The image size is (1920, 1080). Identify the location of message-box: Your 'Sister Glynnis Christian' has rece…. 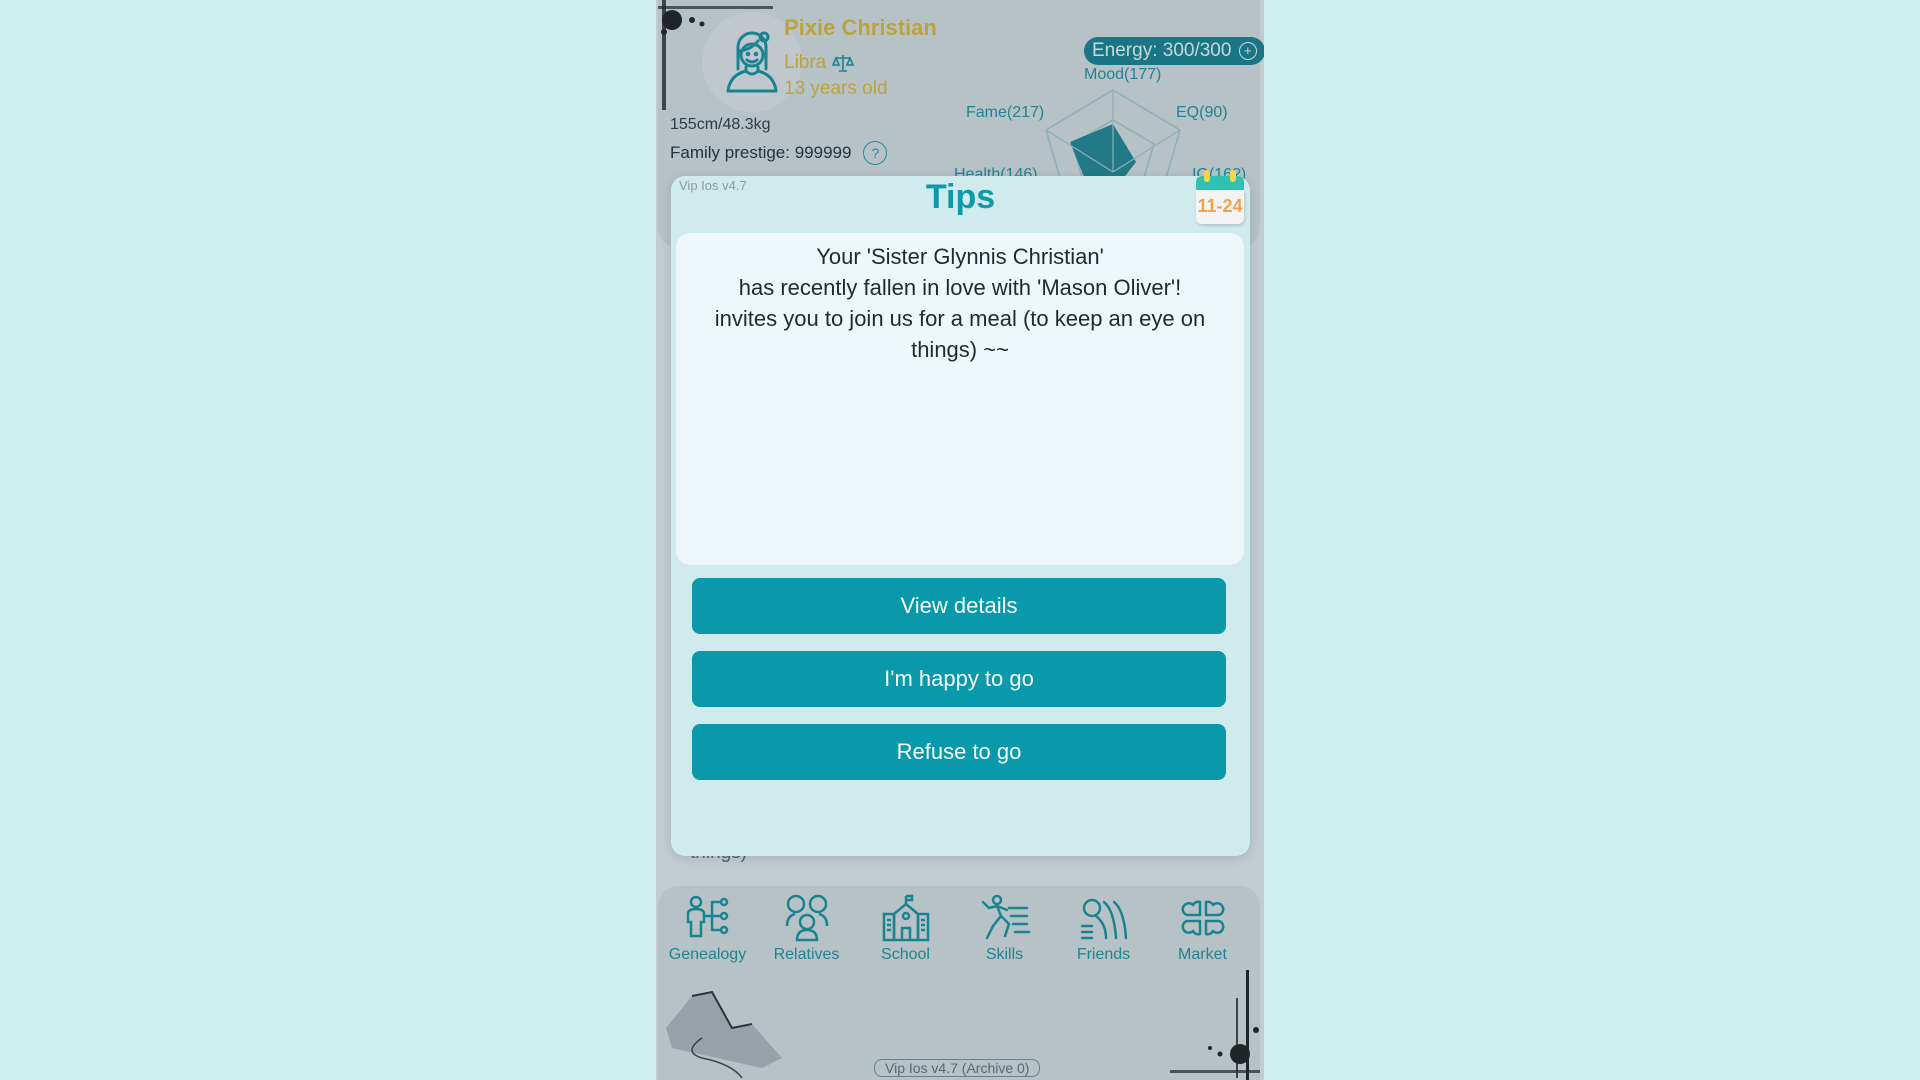
(960, 399).